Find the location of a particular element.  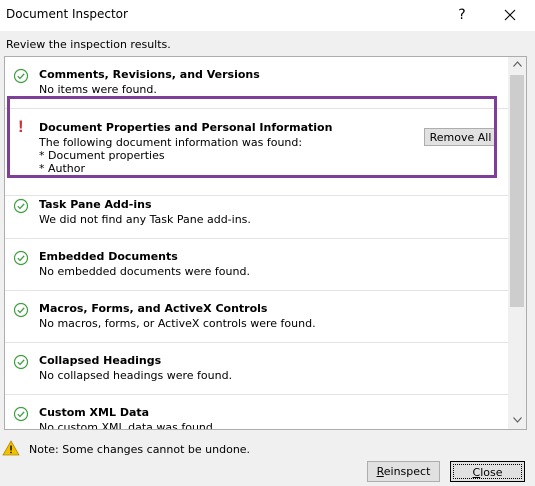

scroll-thumb is located at coordinates (517, 191).